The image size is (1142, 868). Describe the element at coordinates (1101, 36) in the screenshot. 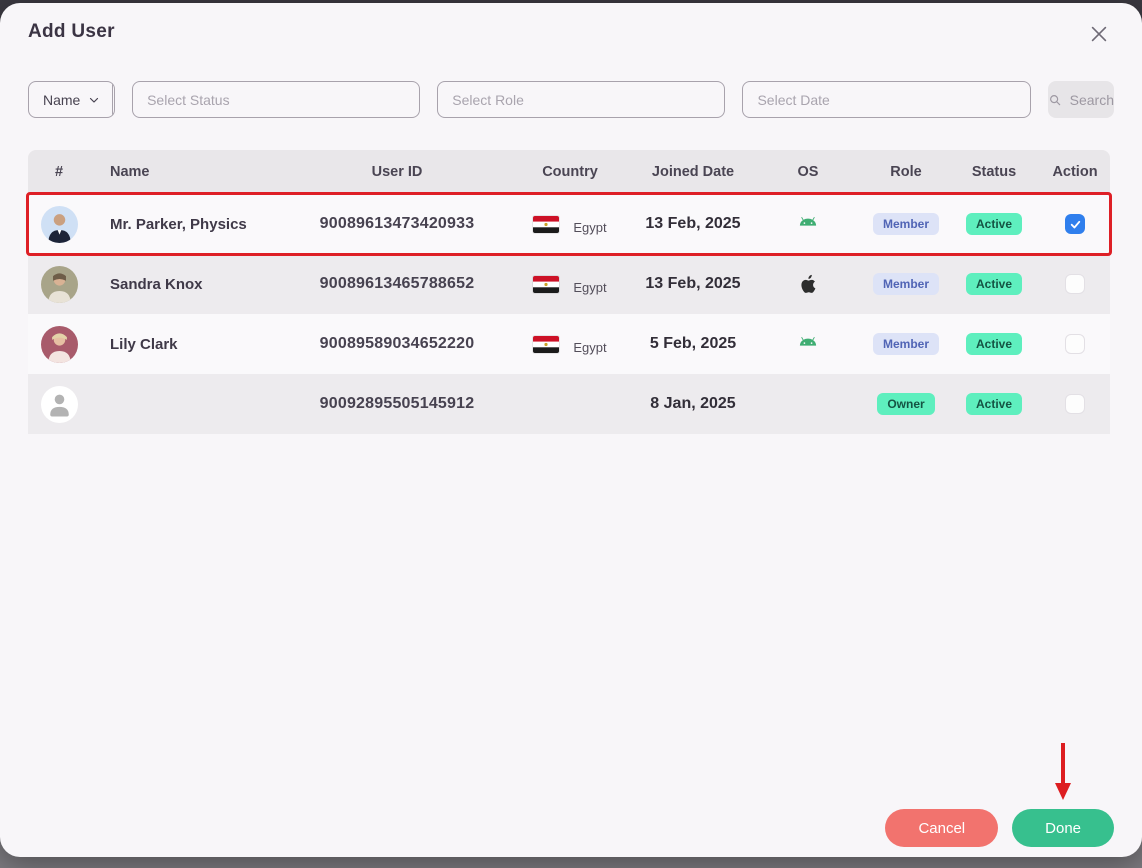

I see `close-icon` at that location.